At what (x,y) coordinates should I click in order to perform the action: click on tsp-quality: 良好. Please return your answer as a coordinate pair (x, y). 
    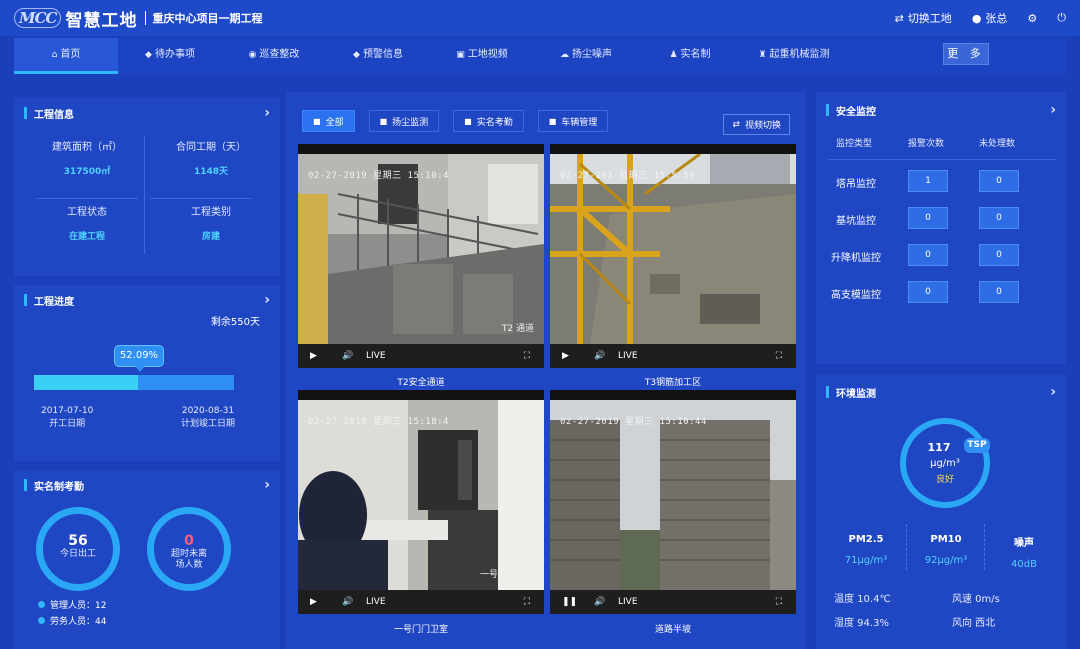
    Looking at the image, I should click on (944, 480).